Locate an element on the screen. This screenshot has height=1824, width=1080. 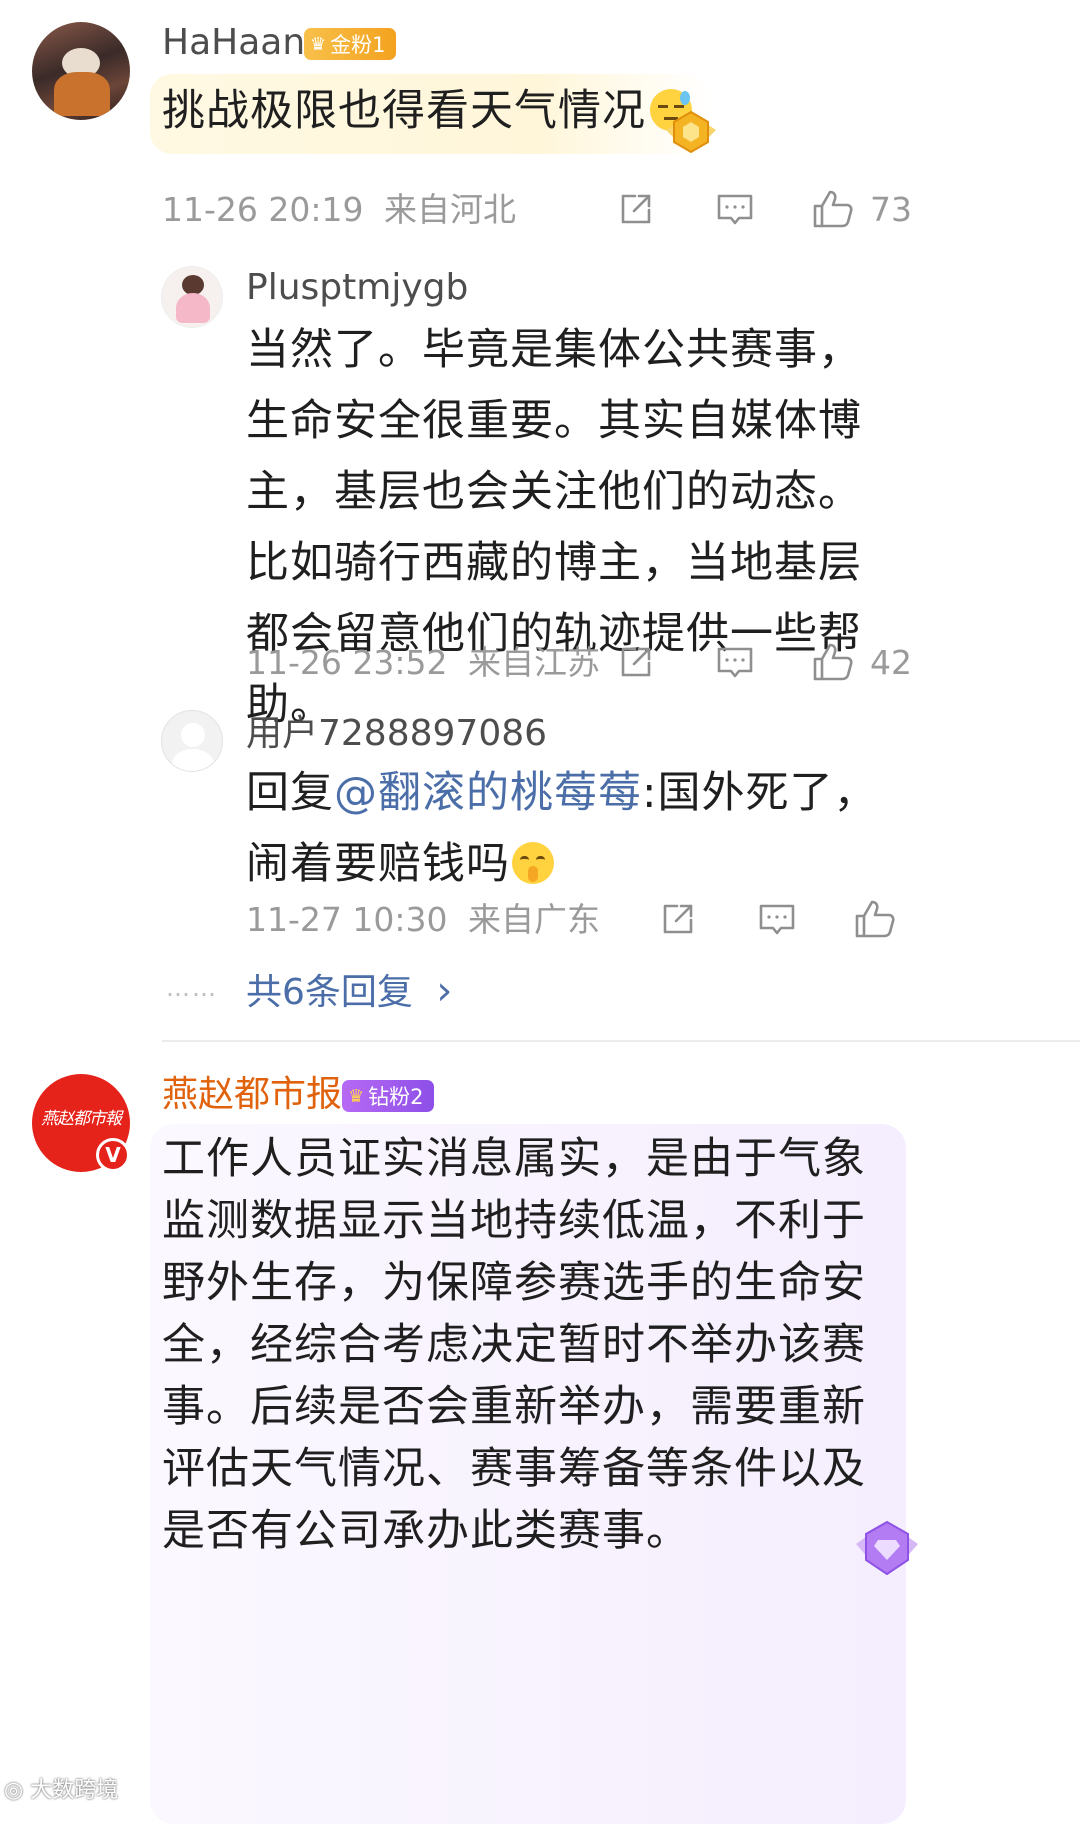
avatar-hahaan is located at coordinates (81, 71).